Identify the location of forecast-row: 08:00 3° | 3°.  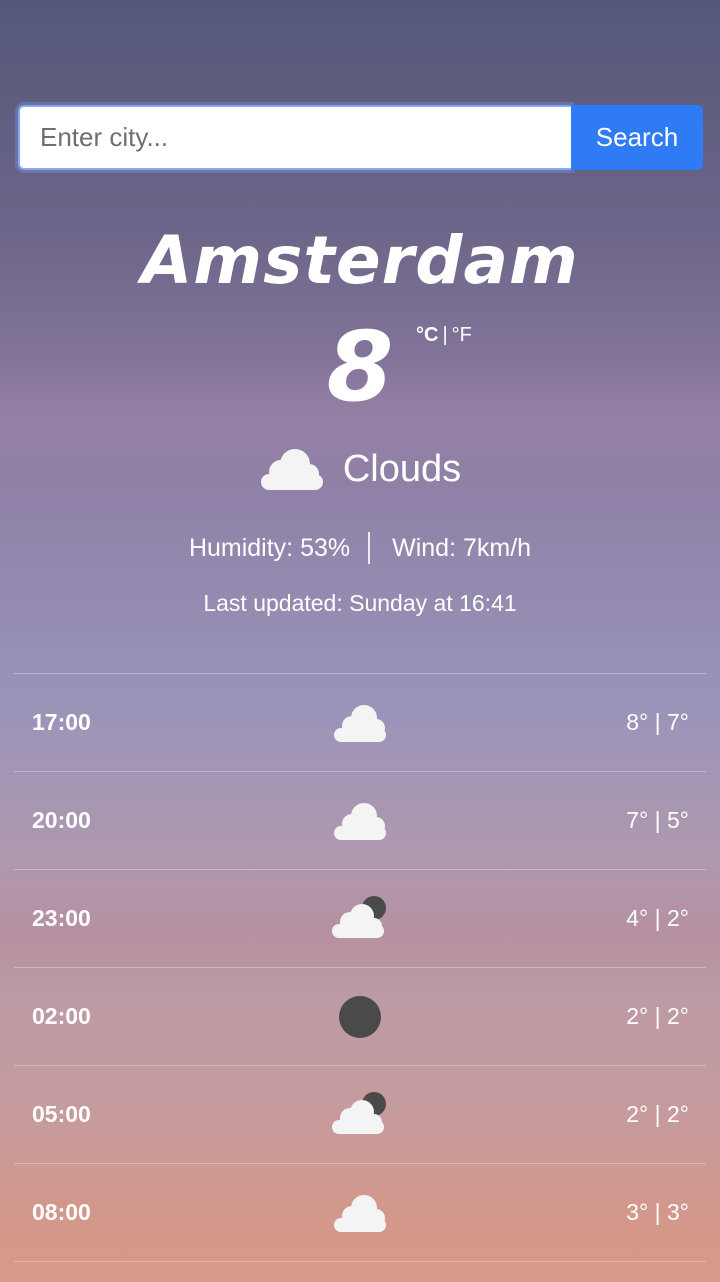
(360, 1213).